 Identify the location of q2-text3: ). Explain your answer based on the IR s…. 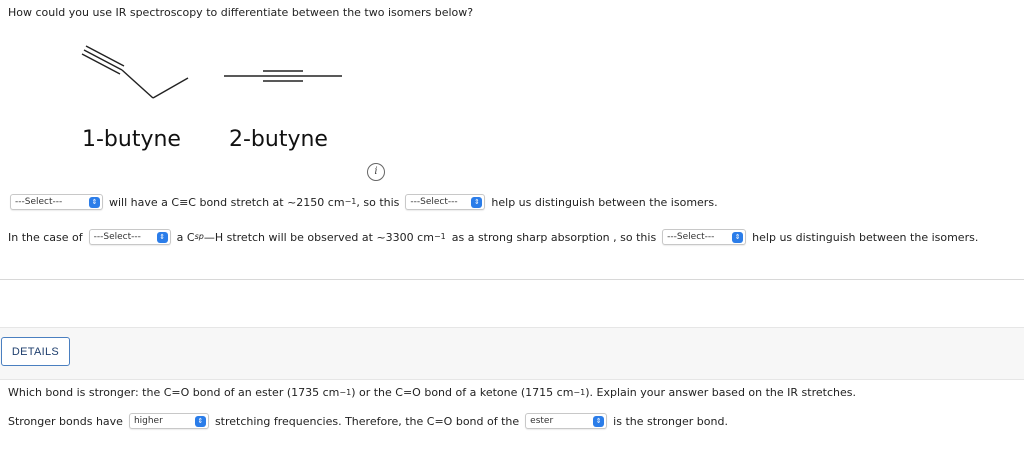
(720, 392).